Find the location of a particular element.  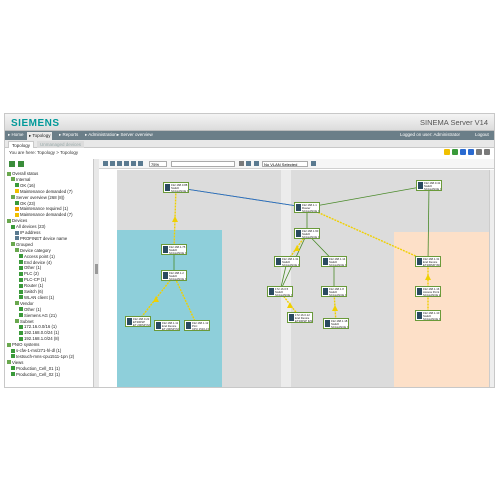

tree-node: Switch (6) is located at coordinates (31, 291).